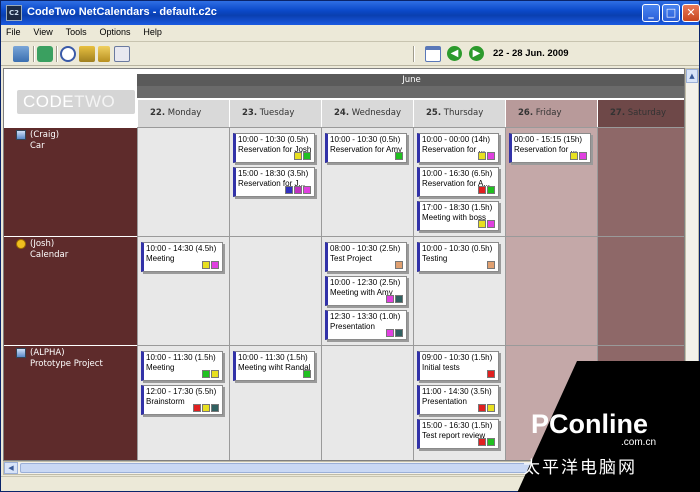 This screenshot has height=492, width=700. What do you see at coordinates (640, 113) in the screenshot?
I see `day-header-saturday: 27. Saturday` at bounding box center [640, 113].